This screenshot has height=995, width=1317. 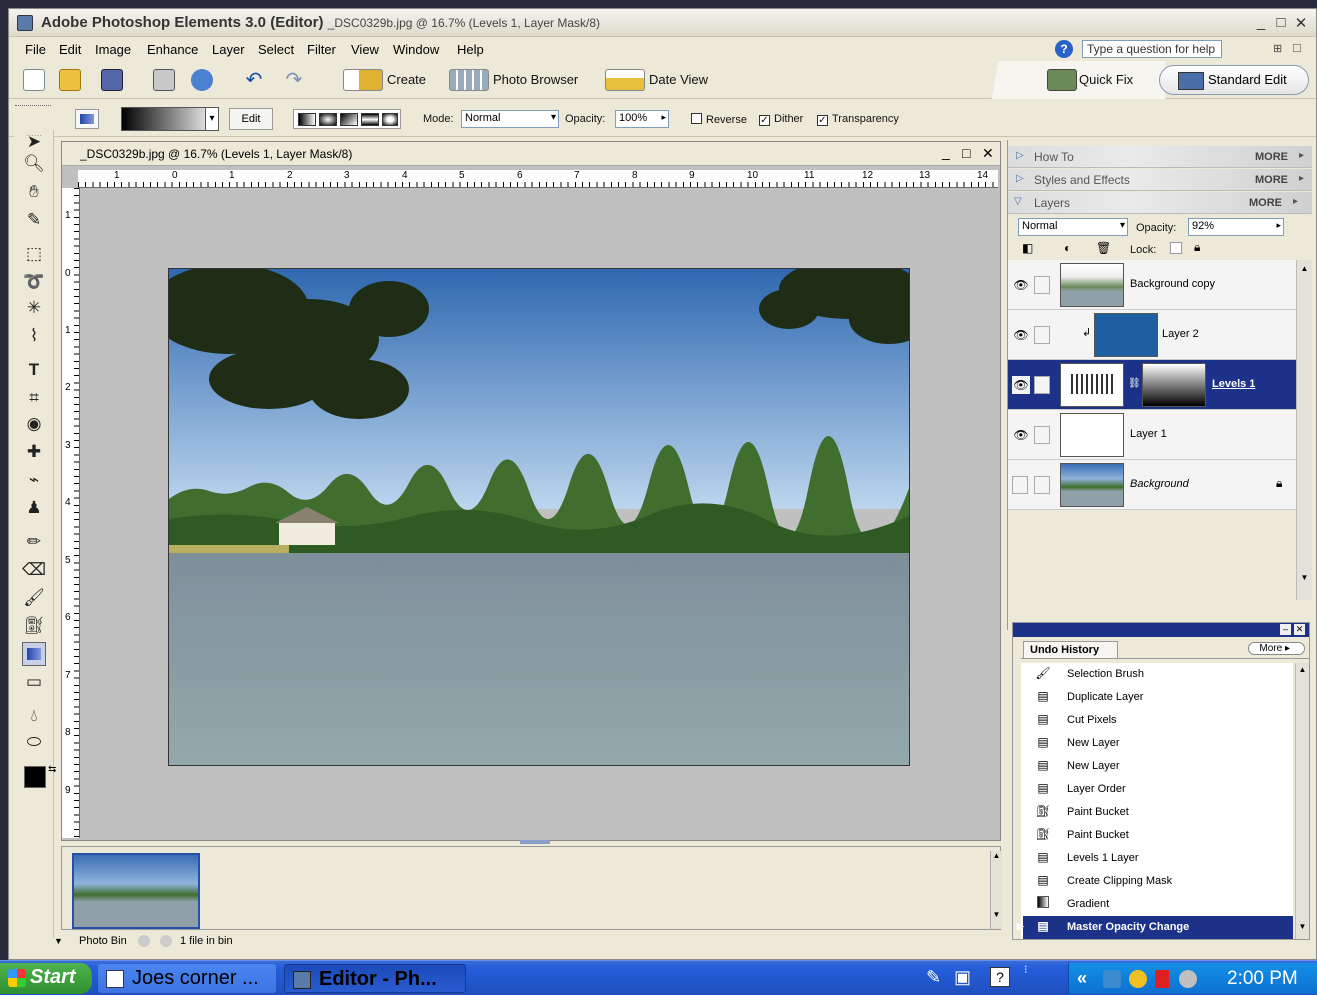 What do you see at coordinates (166, 941) in the screenshot?
I see `bin-next-icon` at bounding box center [166, 941].